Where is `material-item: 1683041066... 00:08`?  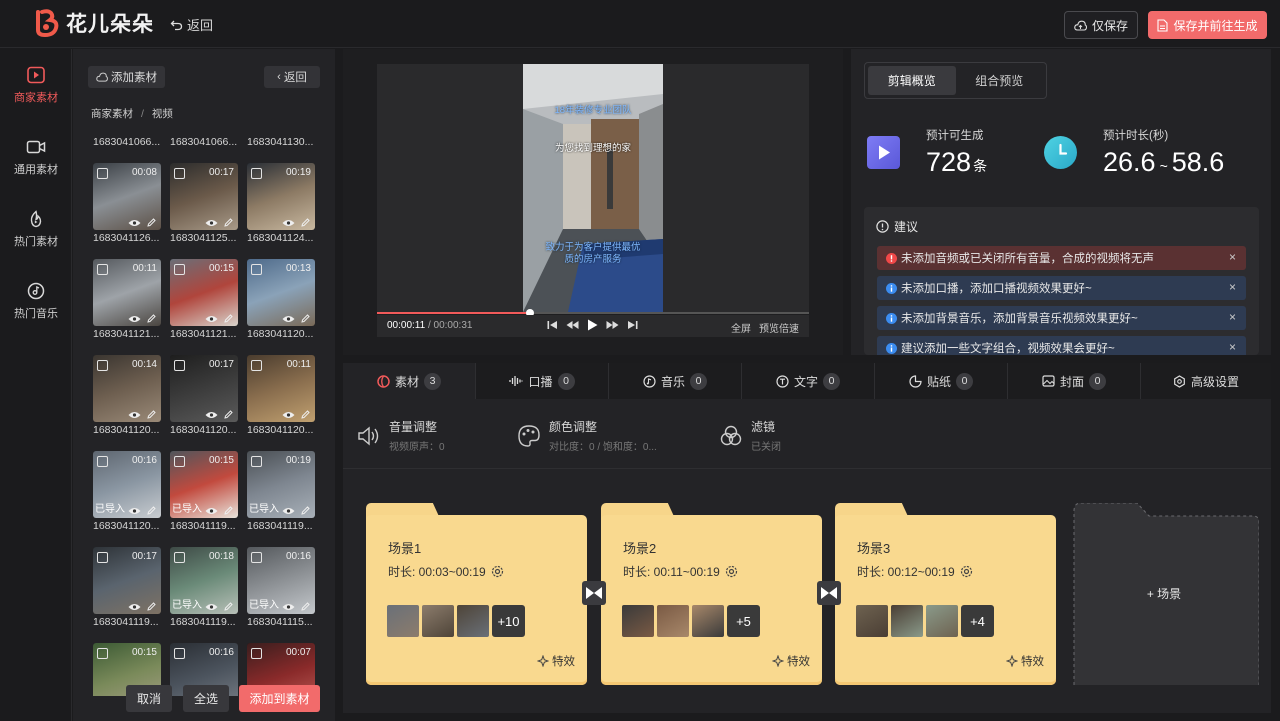
material-item: 1683041066... 00:08 is located at coordinates (127, 183).